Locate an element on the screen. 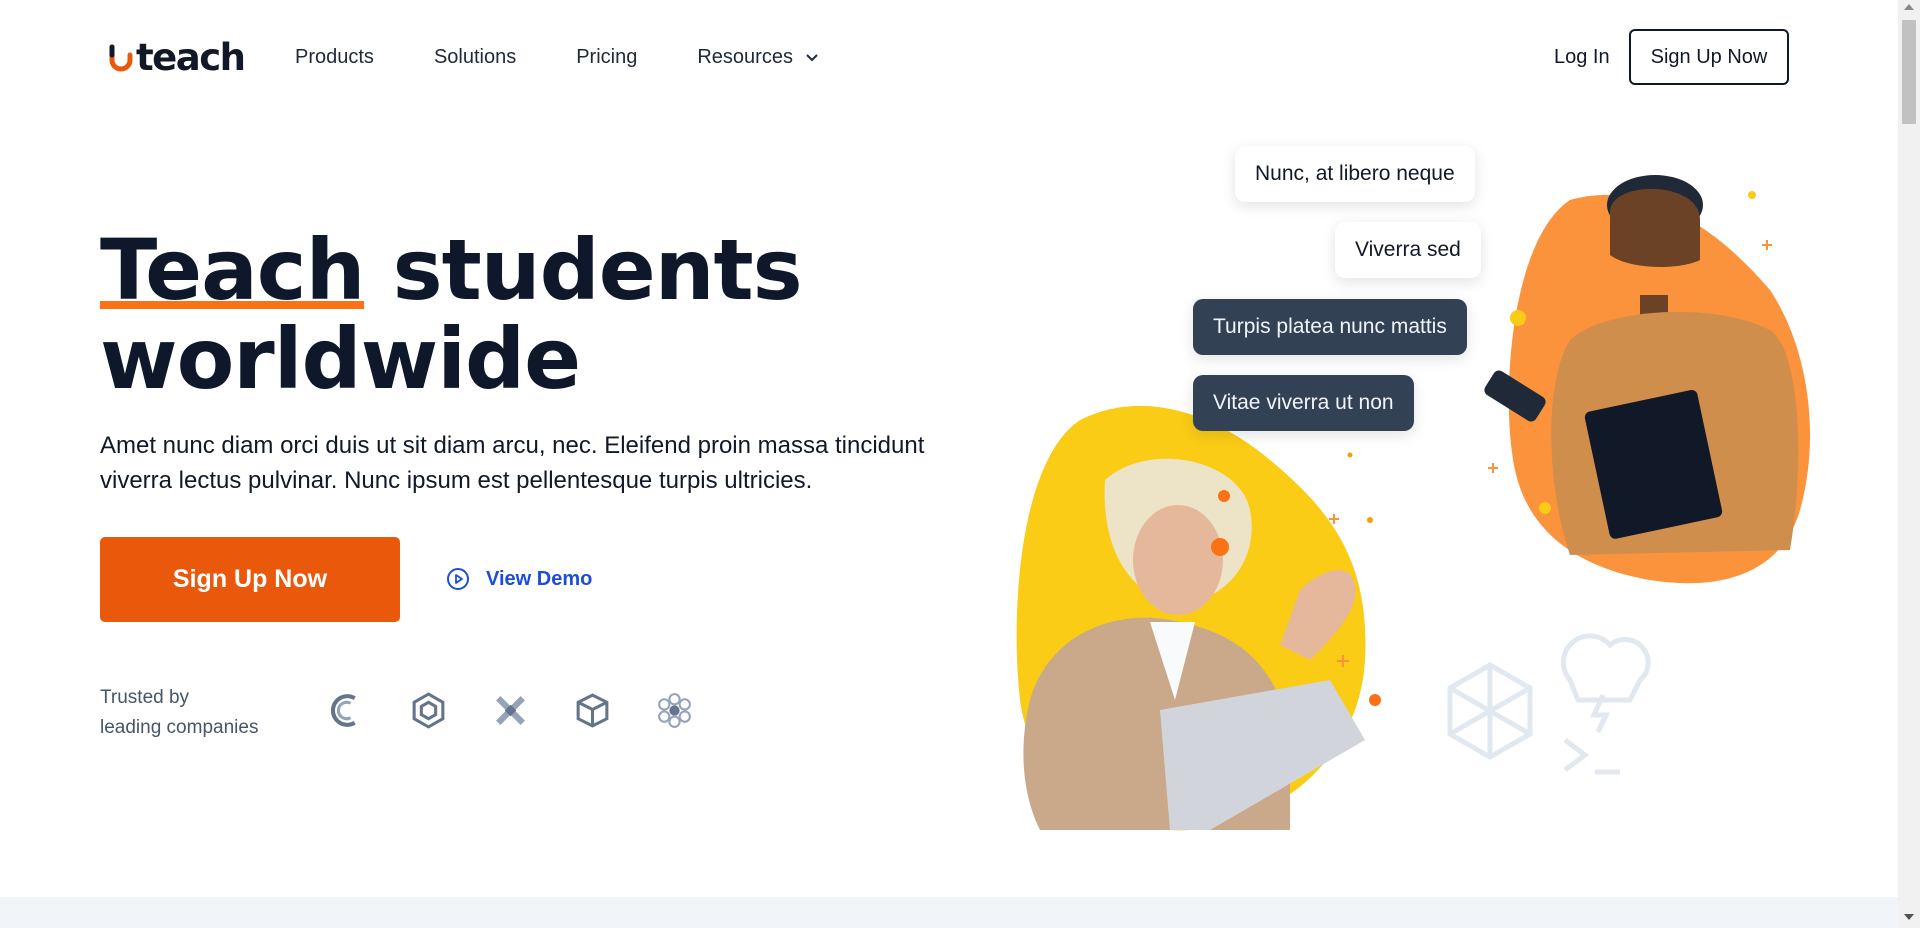 The width and height of the screenshot is (1920, 928). chat-bubble-3: Turpis platea nunc mattis is located at coordinates (1330, 327).